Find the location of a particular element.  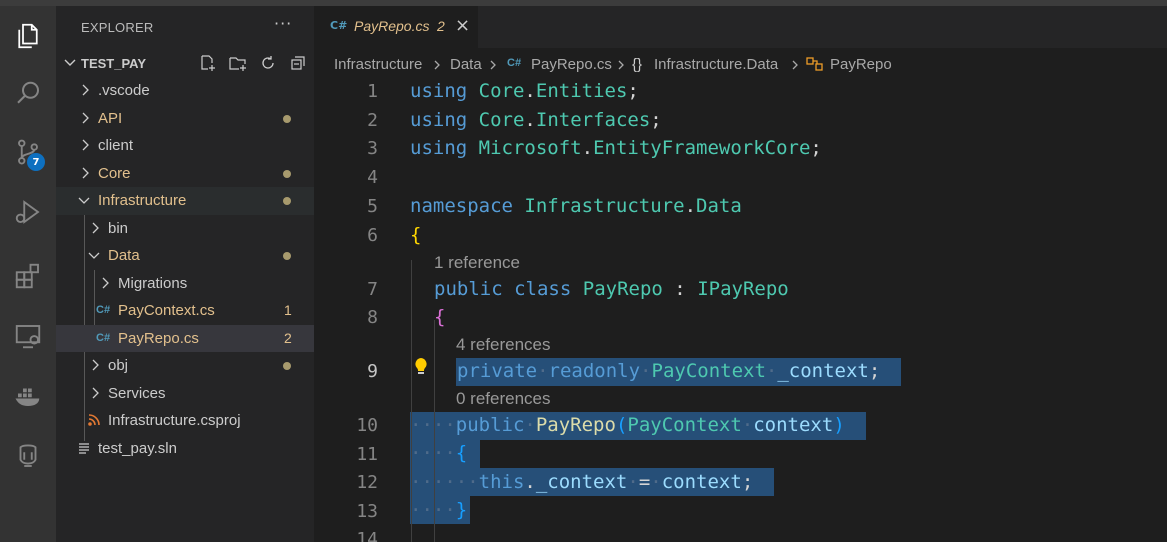

code-line: private·readonly·PayContext·_context; is located at coordinates (669, 371).